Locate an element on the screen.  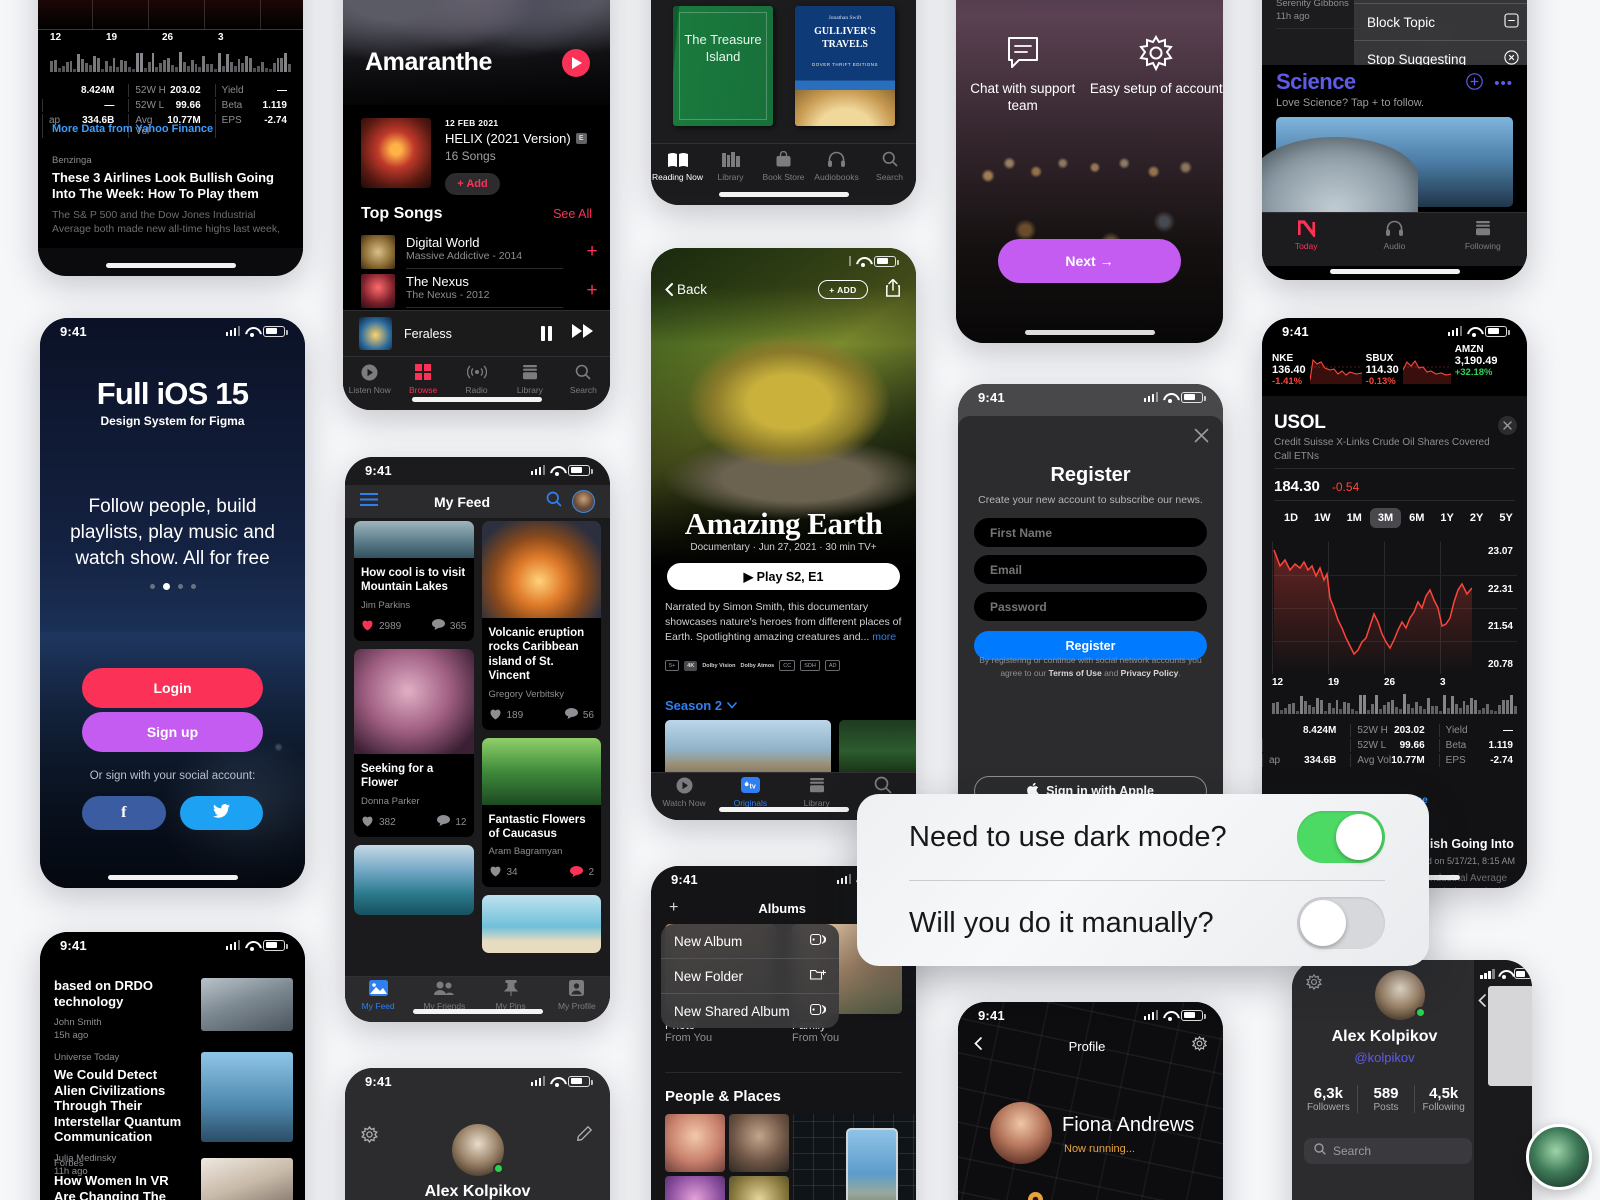
tab-my-profile: My Profile is located at coordinates (577, 994).